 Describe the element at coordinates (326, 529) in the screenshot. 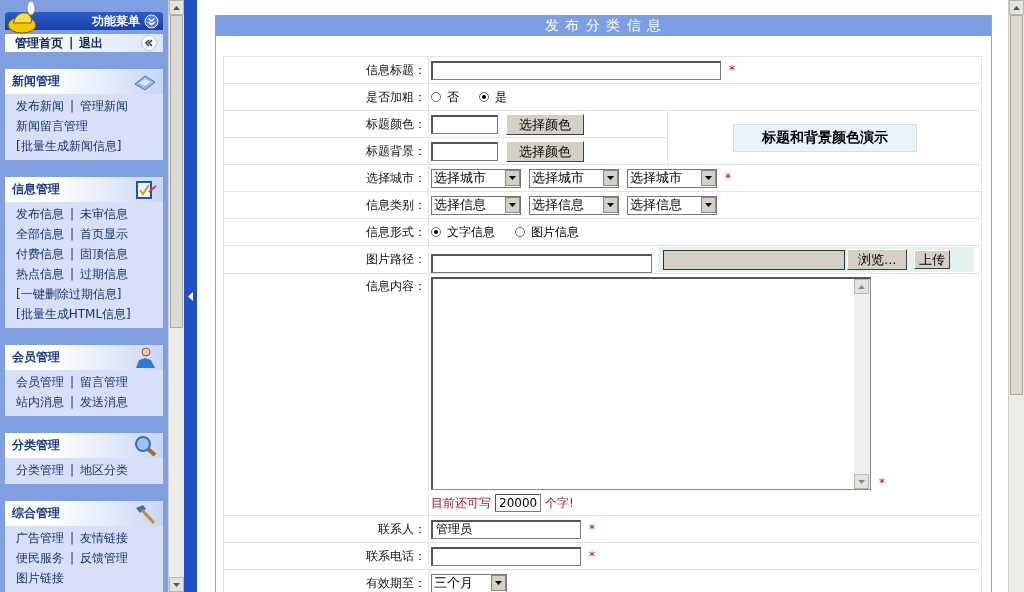

I see `field-label: 联系人：` at that location.